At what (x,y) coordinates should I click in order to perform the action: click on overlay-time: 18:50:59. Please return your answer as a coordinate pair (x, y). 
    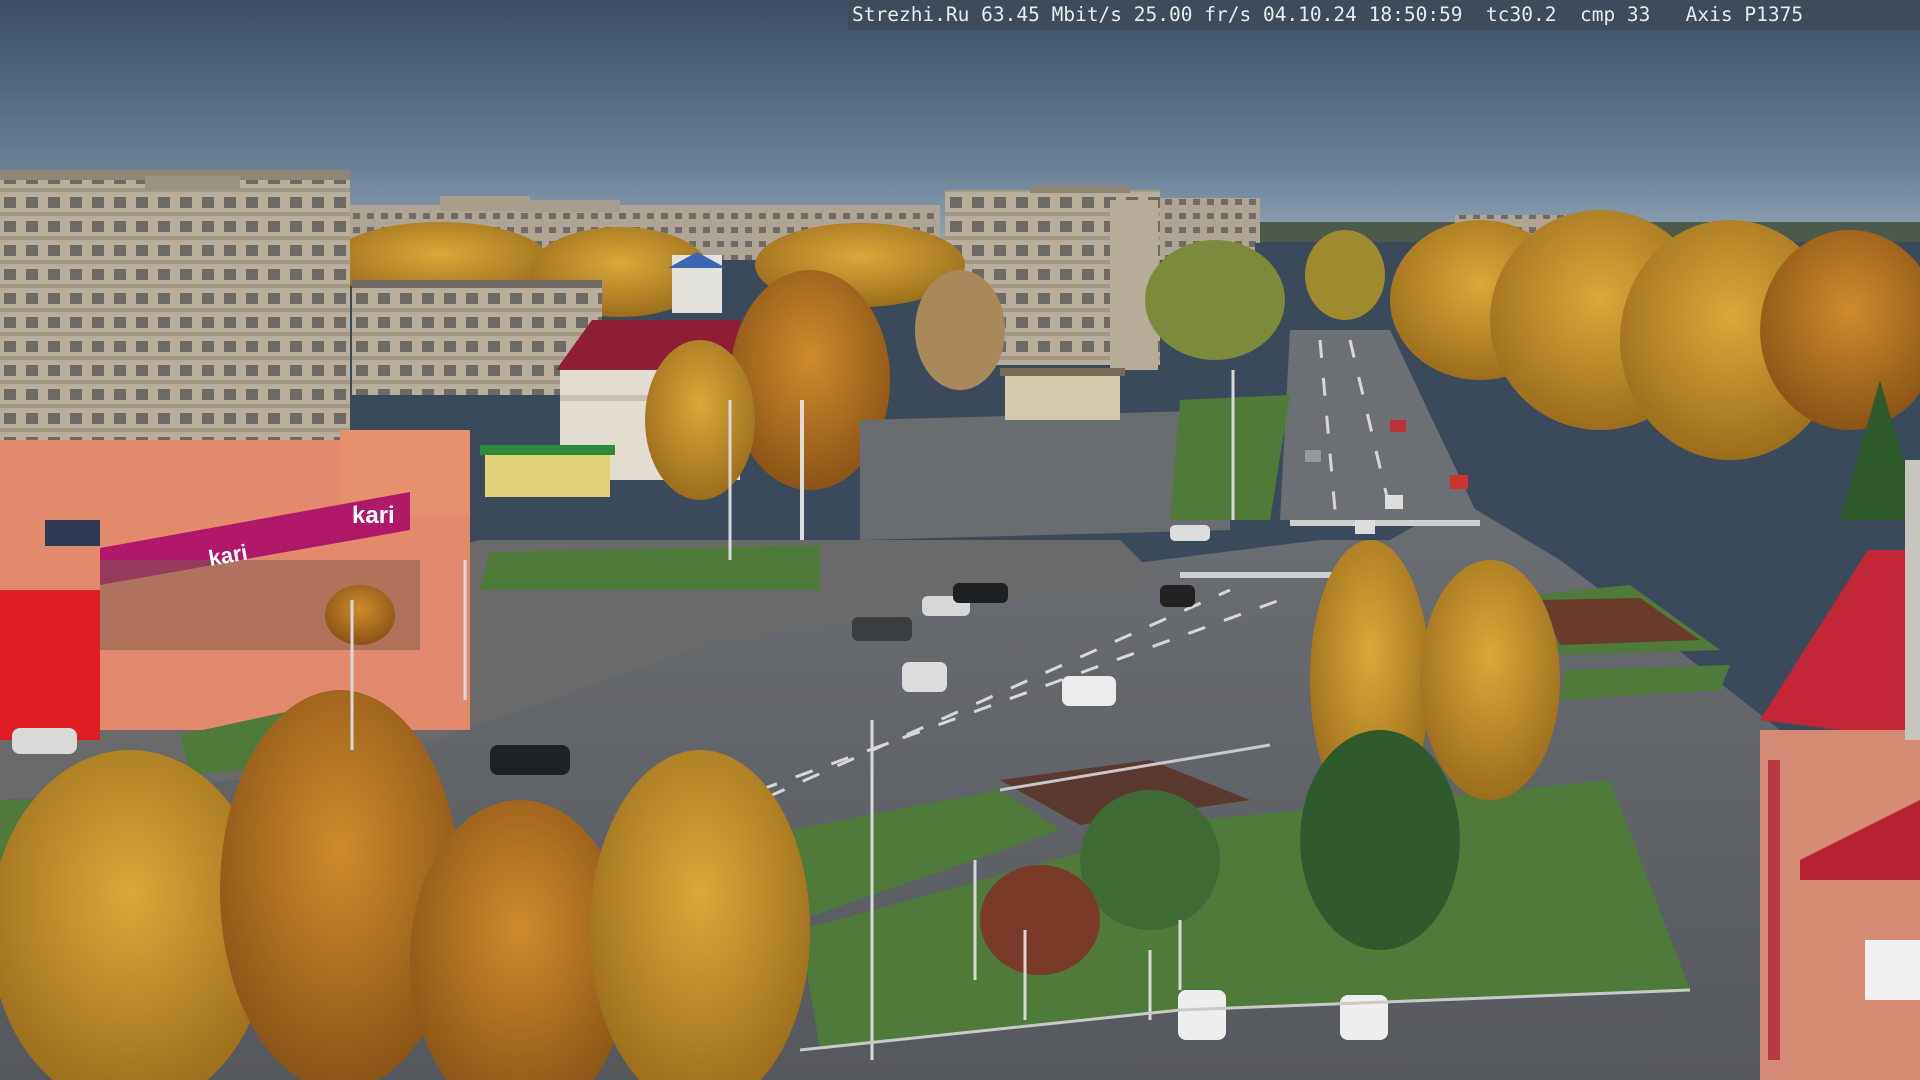
    Looking at the image, I should click on (1415, 14).